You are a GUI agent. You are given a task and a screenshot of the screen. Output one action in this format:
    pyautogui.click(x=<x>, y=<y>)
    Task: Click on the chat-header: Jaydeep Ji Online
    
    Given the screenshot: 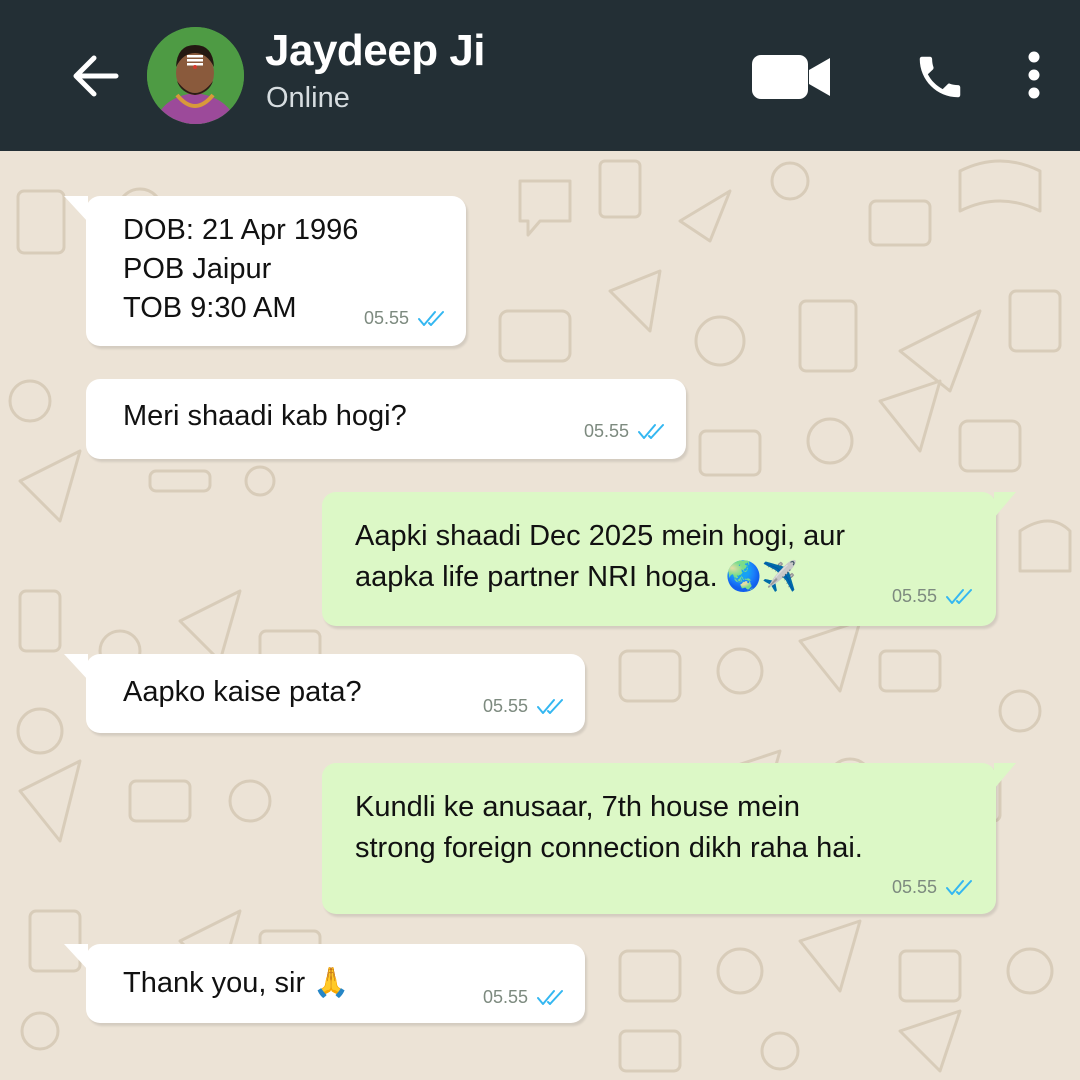 What is the action you would take?
    pyautogui.click(x=540, y=75)
    